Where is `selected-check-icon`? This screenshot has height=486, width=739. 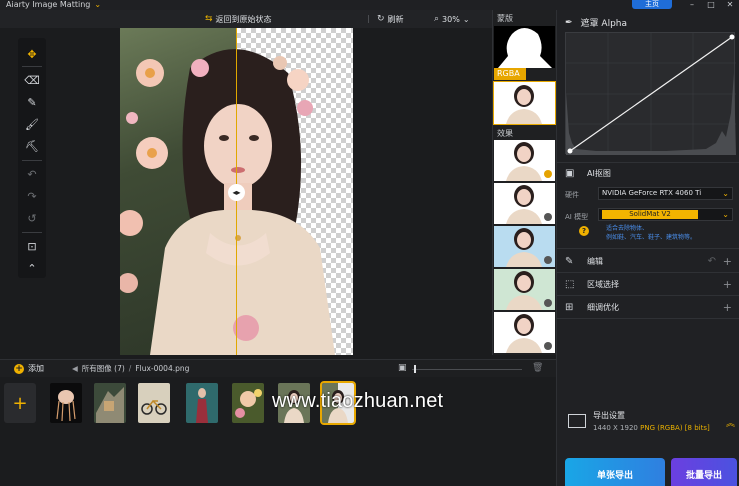 selected-check-icon is located at coordinates (548, 174).